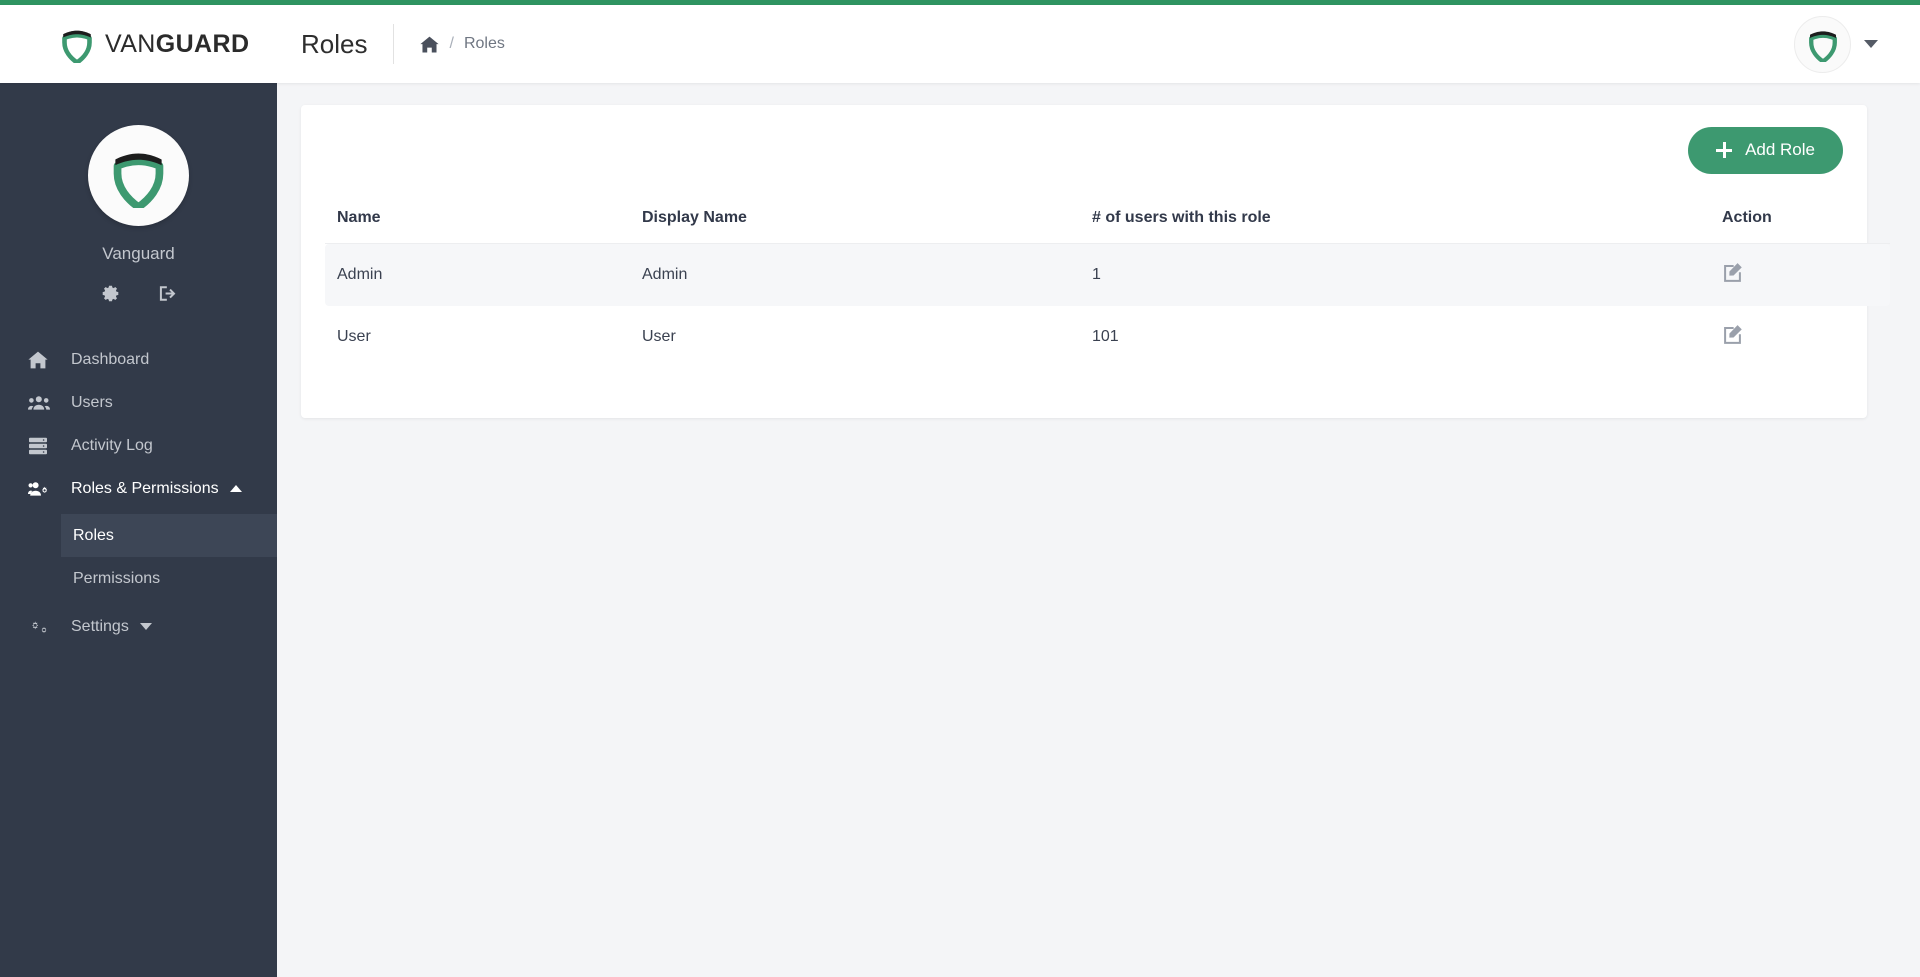 The image size is (1920, 977). I want to click on column-header-name: Name, so click(477, 219).